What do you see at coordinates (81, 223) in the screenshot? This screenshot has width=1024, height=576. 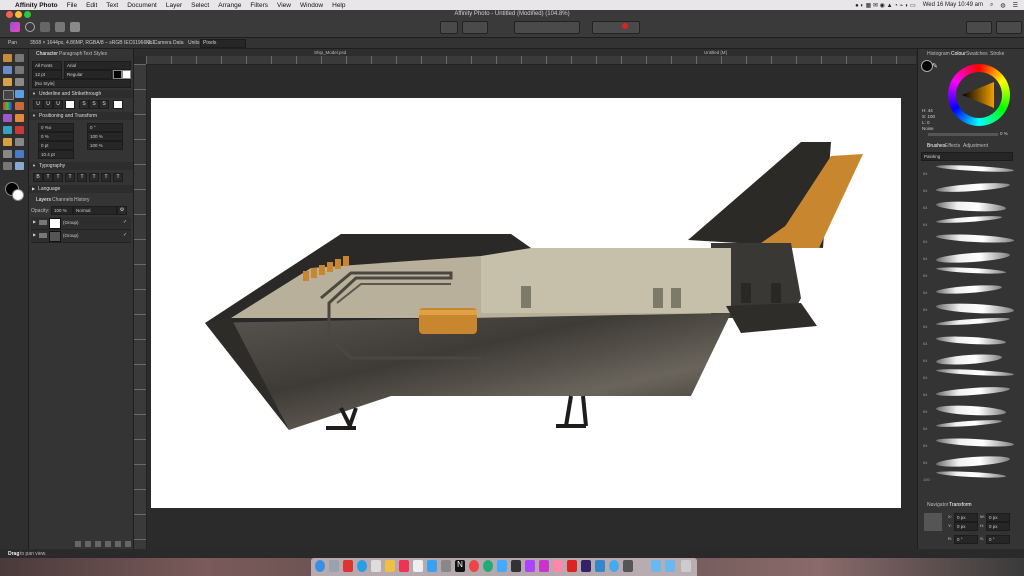 I see `layer-row: ▶ (Group) ✓` at bounding box center [81, 223].